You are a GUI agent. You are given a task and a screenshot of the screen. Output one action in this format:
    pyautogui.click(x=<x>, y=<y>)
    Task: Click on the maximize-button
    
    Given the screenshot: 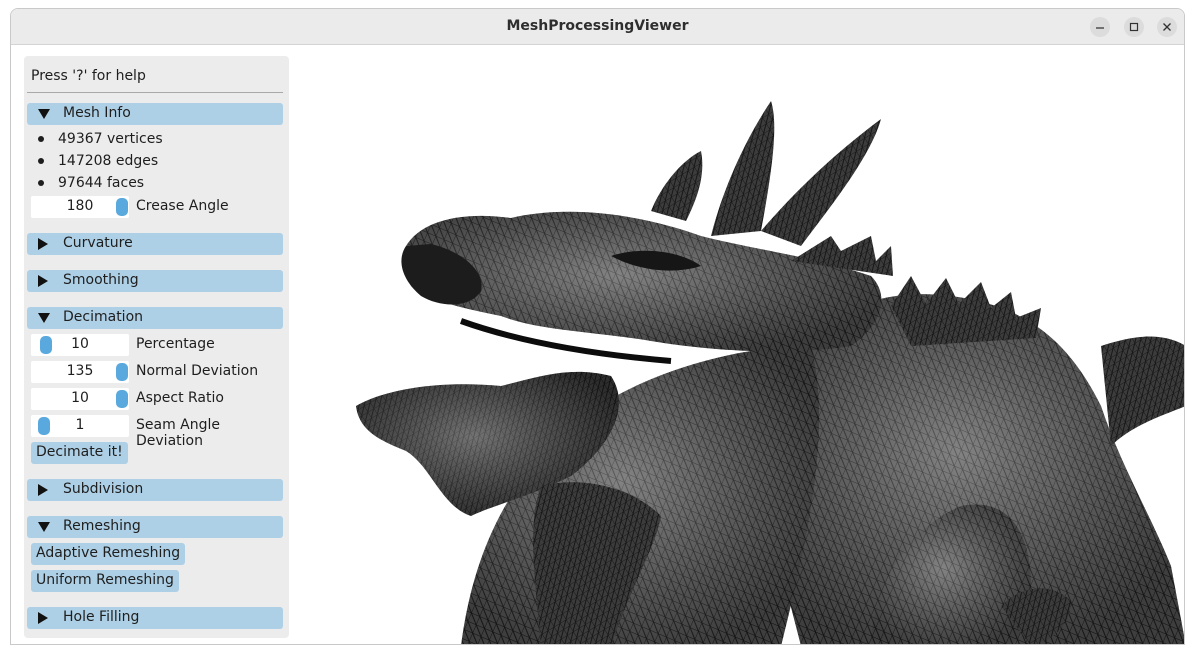 What is the action you would take?
    pyautogui.click(x=1134, y=27)
    